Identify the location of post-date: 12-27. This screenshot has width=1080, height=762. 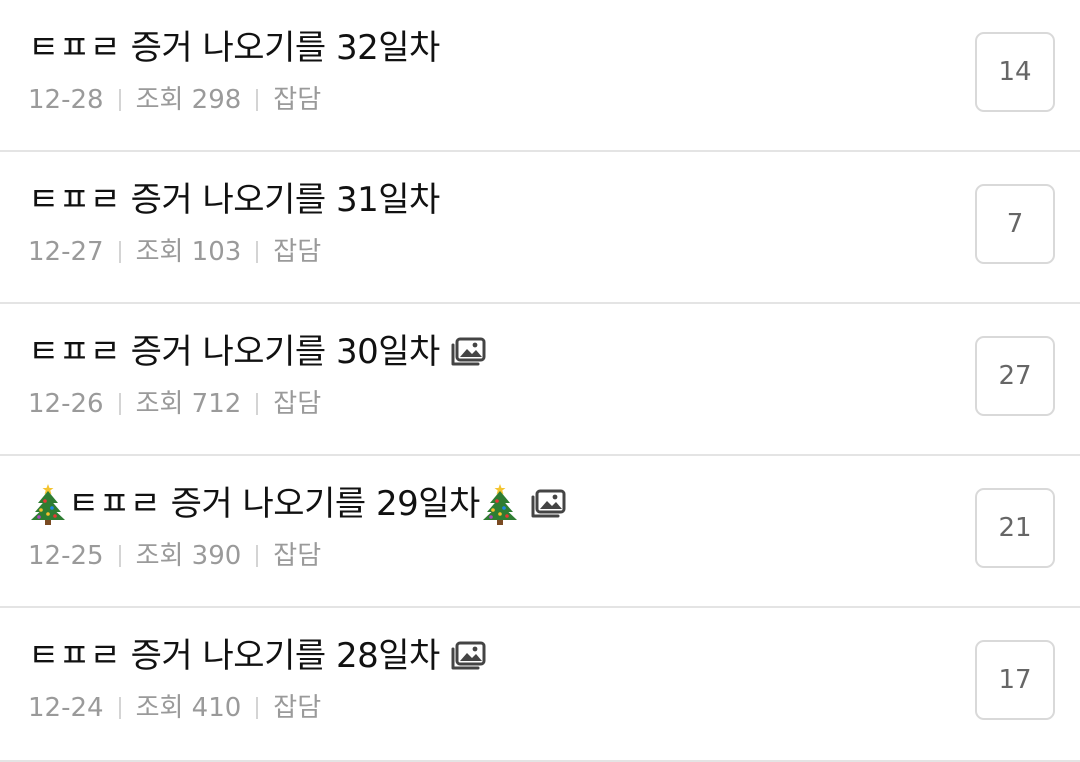
(66, 252).